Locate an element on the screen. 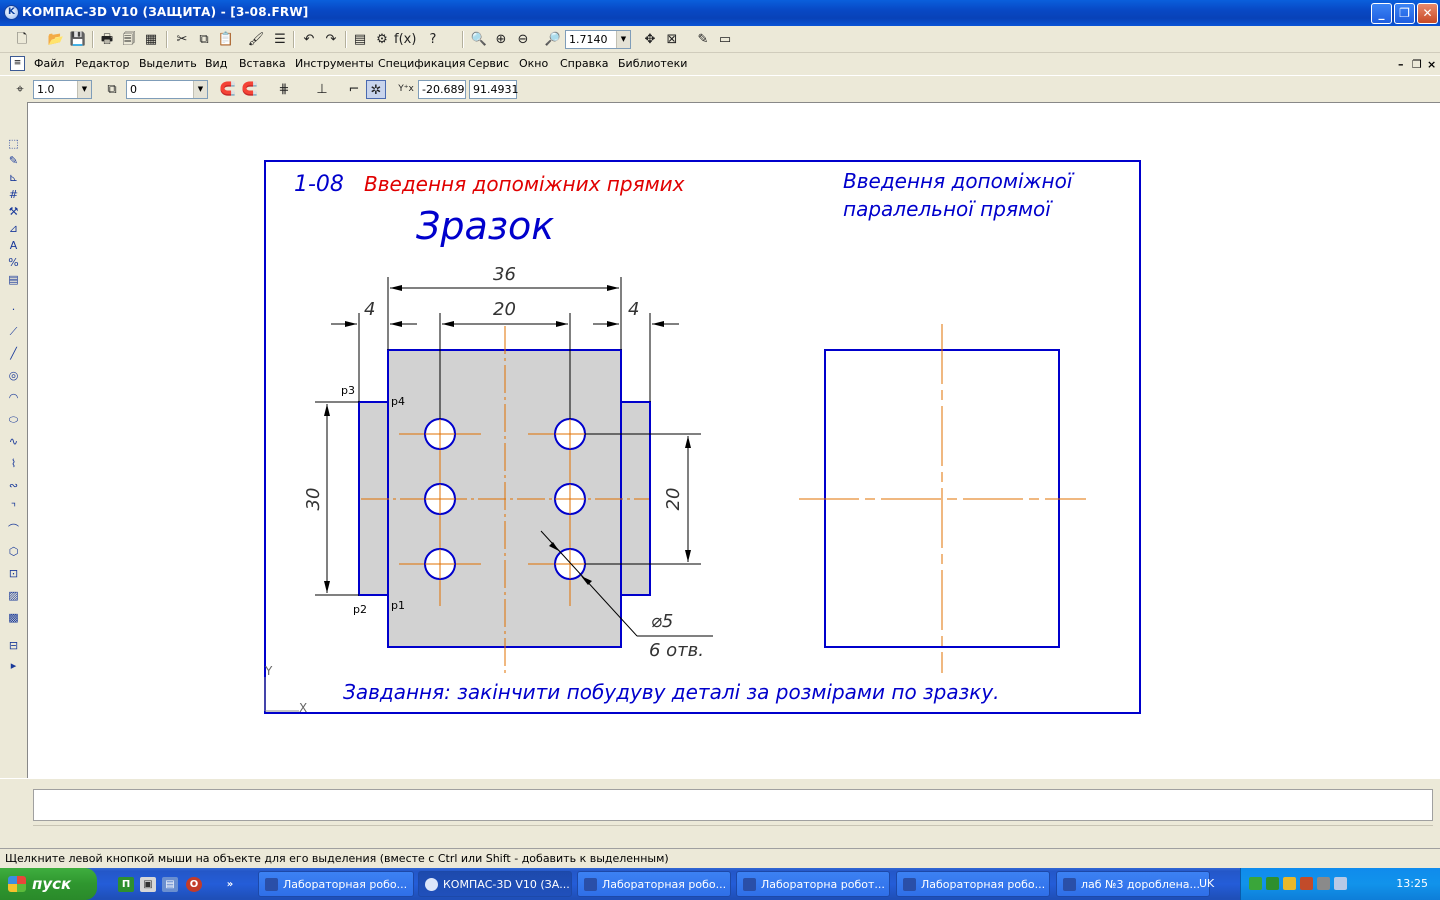  fillet-icon: ⌒ is located at coordinates (13, 530).